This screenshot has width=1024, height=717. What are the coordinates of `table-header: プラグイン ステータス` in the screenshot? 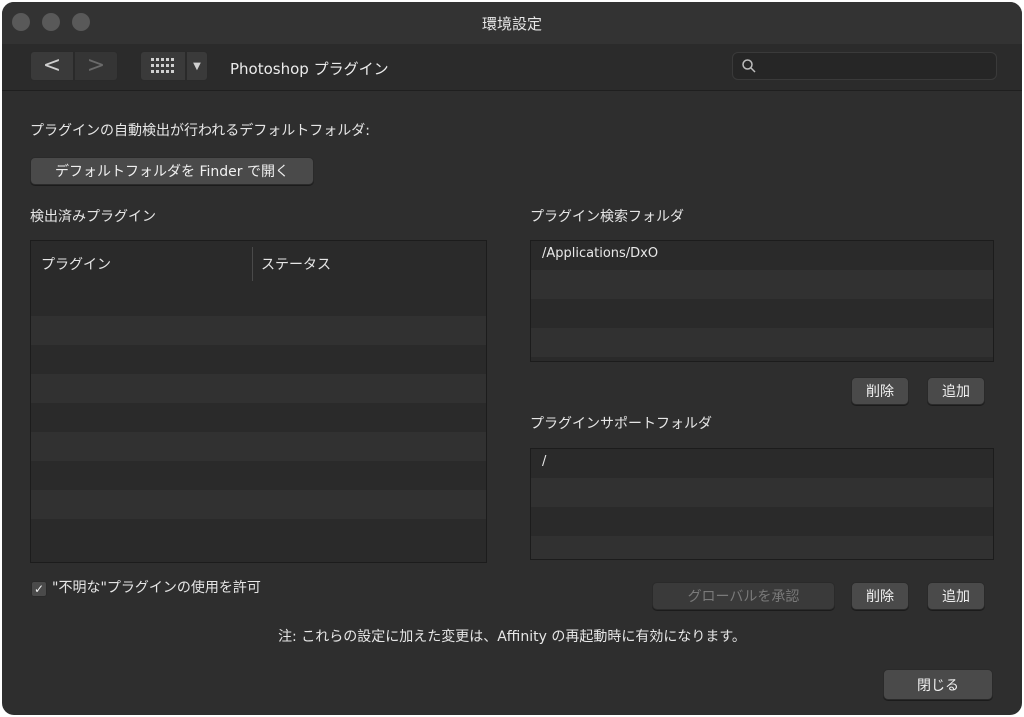 It's located at (258, 264).